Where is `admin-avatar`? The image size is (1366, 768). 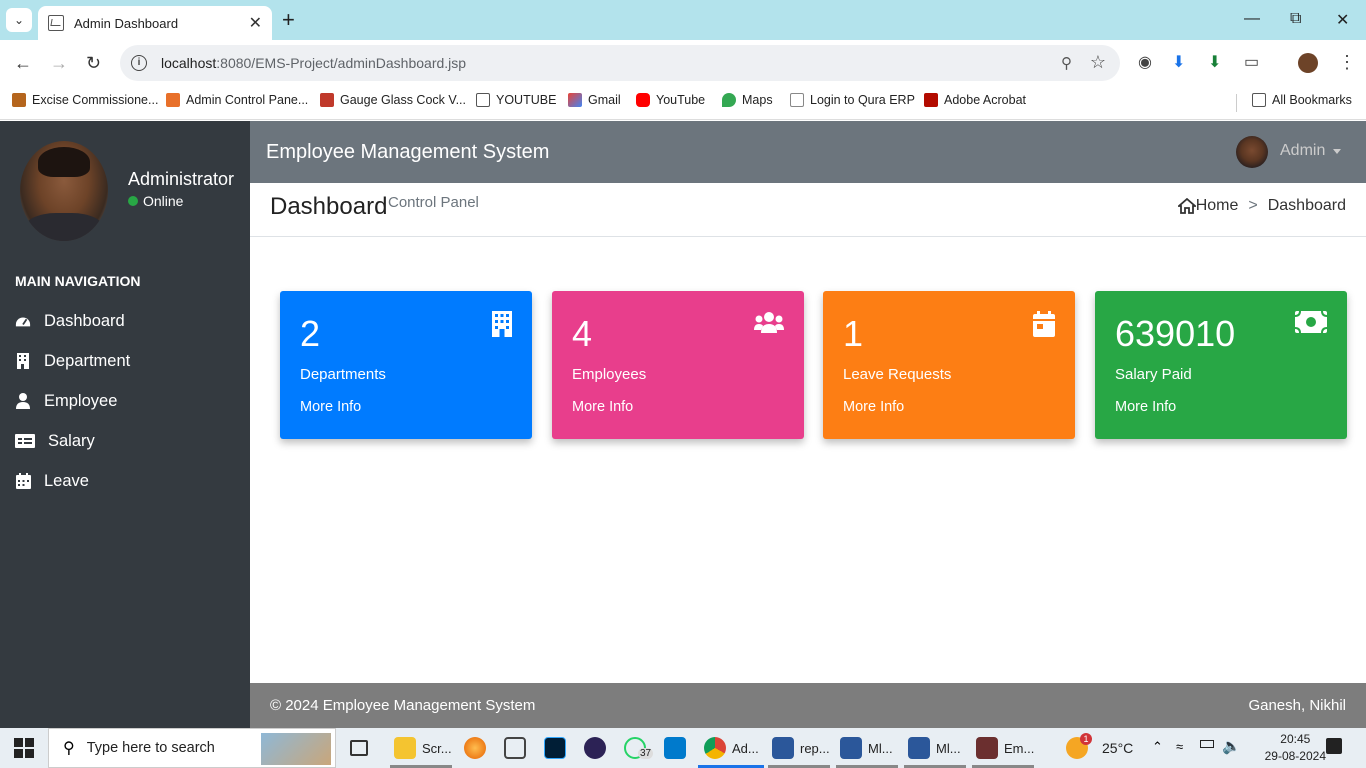 admin-avatar is located at coordinates (1252, 152).